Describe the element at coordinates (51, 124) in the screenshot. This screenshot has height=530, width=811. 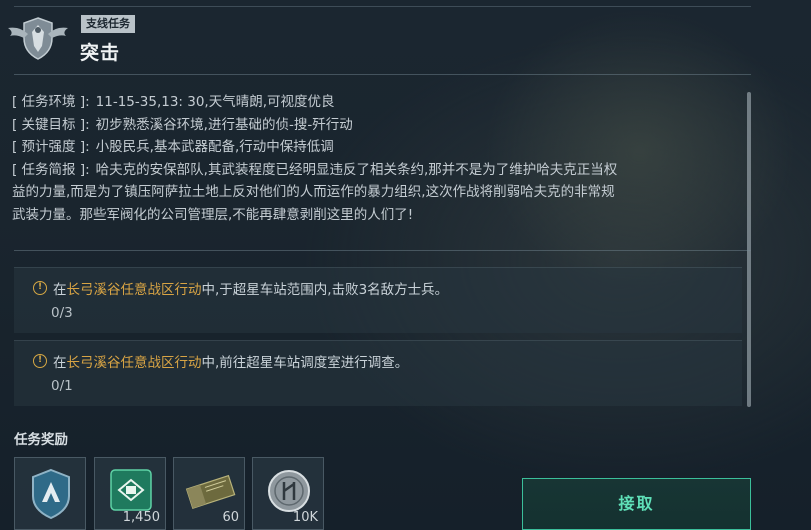
I see `target-label: [ 关键目标 ]:` at that location.